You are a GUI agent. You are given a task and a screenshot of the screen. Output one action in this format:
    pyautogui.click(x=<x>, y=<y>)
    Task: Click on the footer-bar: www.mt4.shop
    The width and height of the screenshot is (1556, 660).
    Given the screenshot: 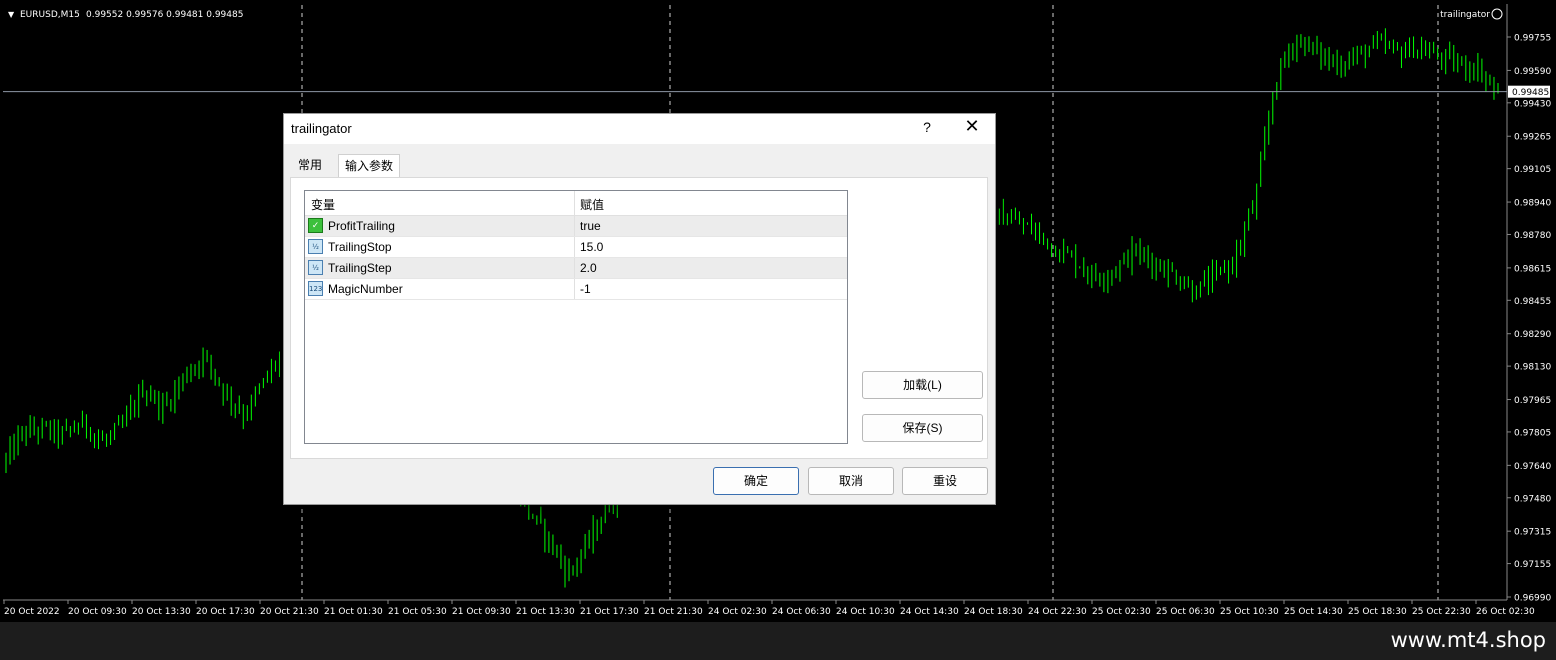 What is the action you would take?
    pyautogui.click(x=778, y=641)
    